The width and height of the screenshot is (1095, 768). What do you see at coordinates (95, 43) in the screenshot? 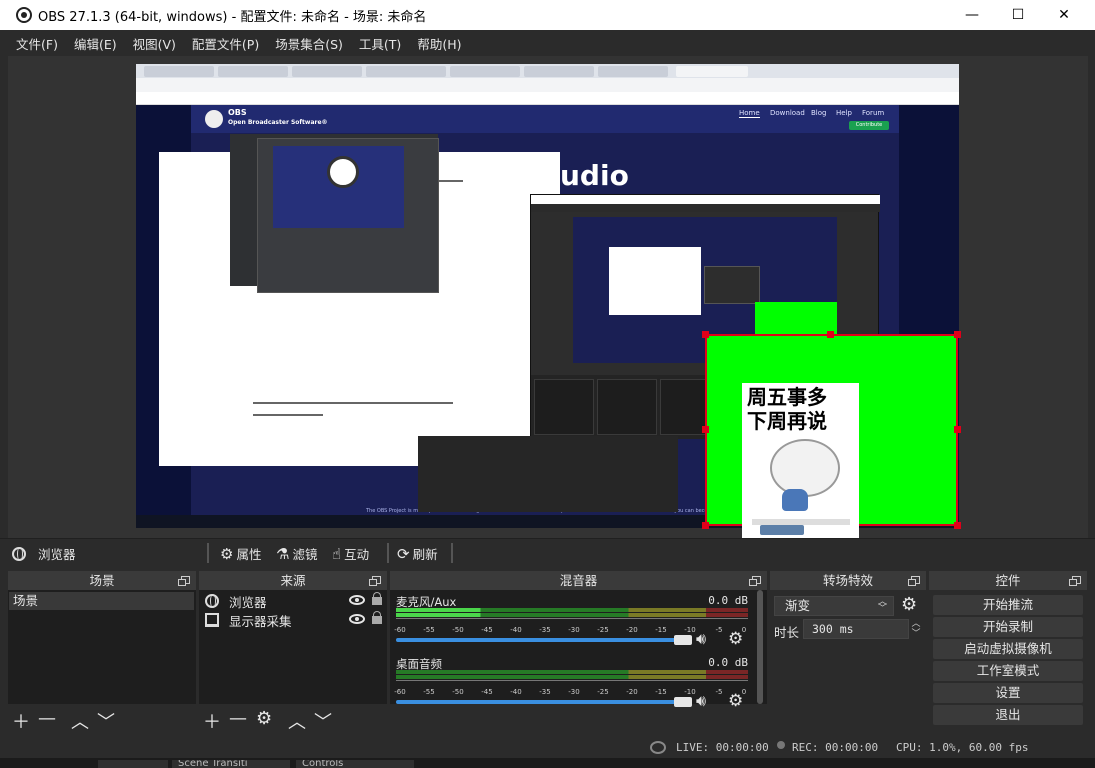
I see `menu-edit: 编辑(E)` at bounding box center [95, 43].